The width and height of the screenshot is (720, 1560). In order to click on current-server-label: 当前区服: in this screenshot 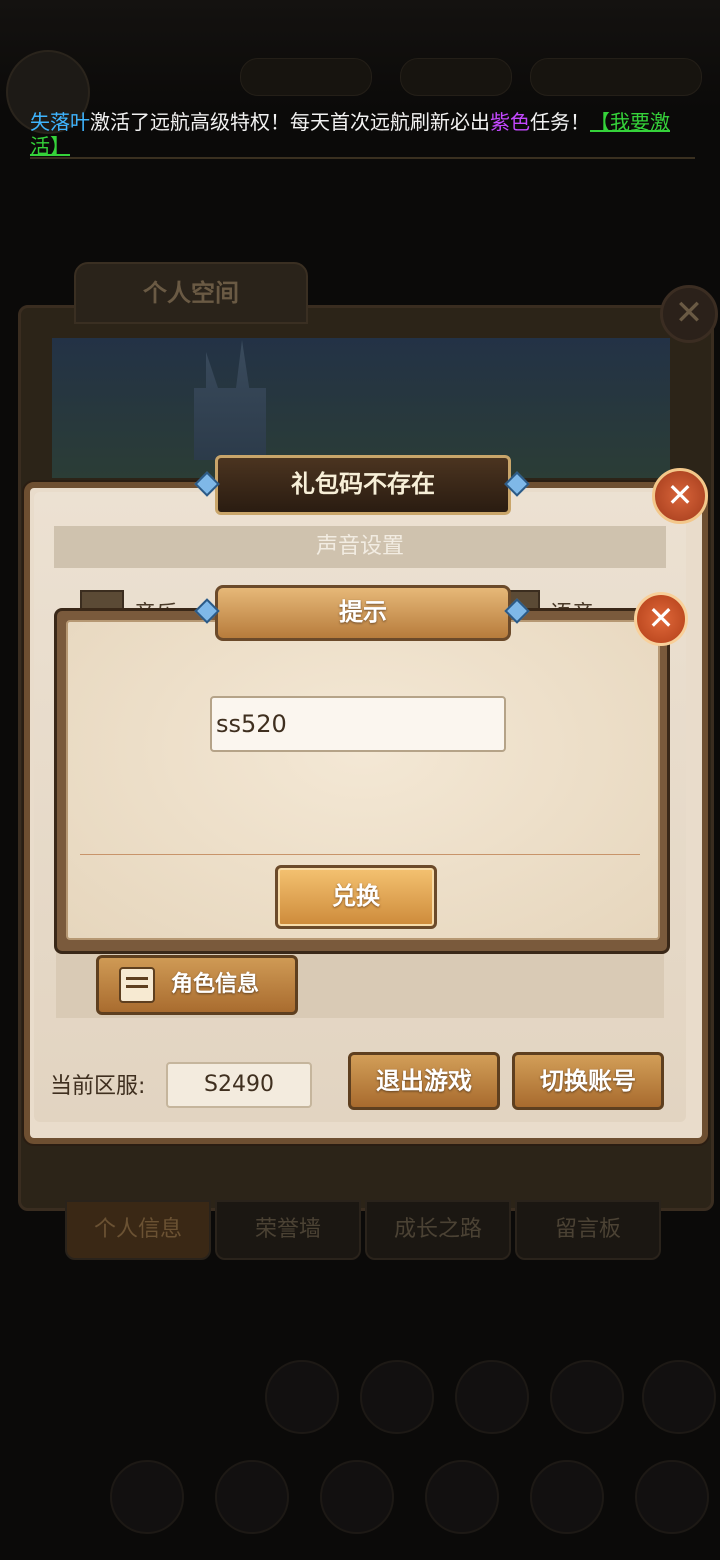, I will do `click(98, 1086)`.